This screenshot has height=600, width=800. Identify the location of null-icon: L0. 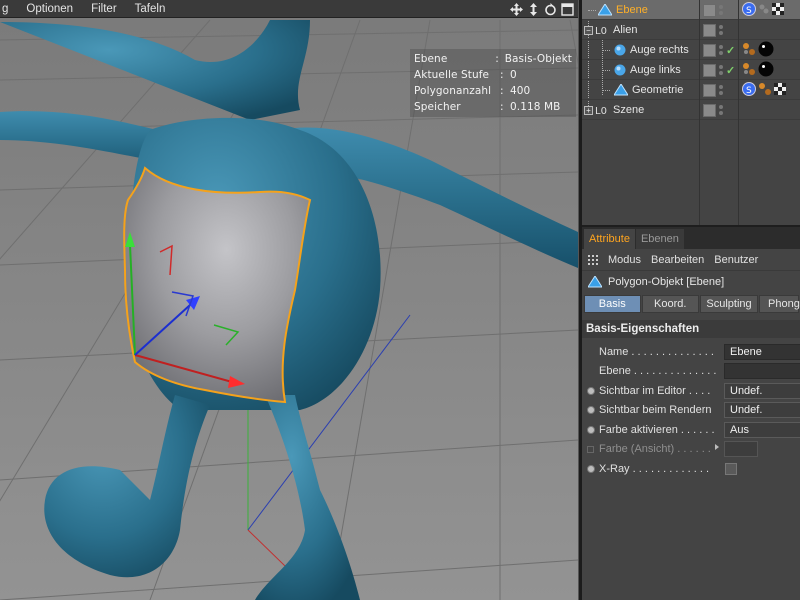
(602, 30).